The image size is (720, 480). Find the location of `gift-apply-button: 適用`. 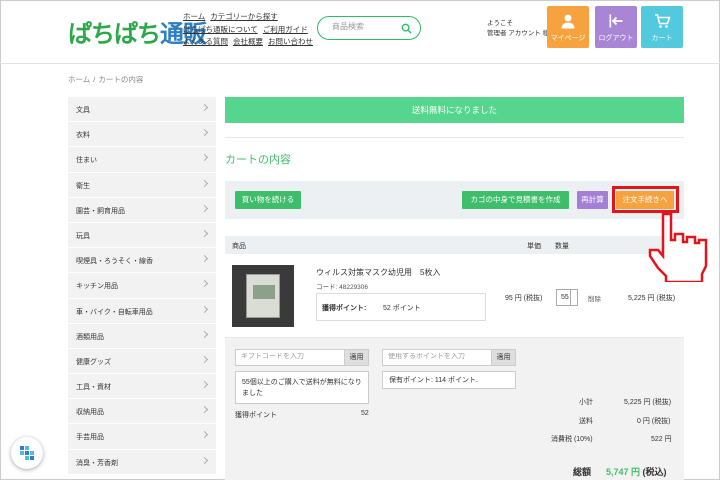

gift-apply-button: 適用 is located at coordinates (356, 357).